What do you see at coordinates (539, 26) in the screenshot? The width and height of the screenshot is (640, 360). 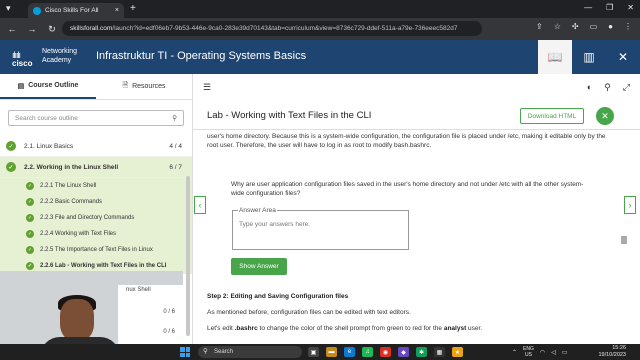 I see `share-icon: ⇪` at bounding box center [539, 26].